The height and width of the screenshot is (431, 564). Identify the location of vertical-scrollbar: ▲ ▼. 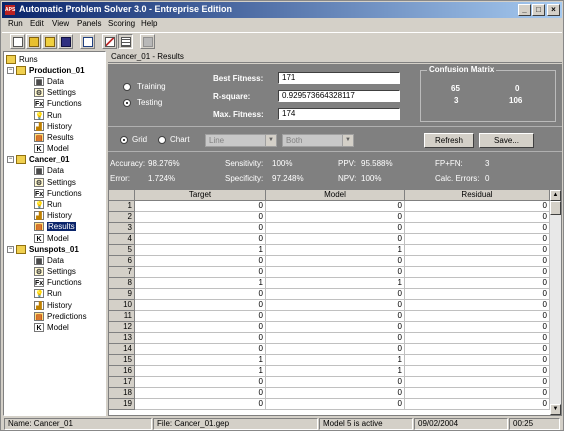
(555, 302).